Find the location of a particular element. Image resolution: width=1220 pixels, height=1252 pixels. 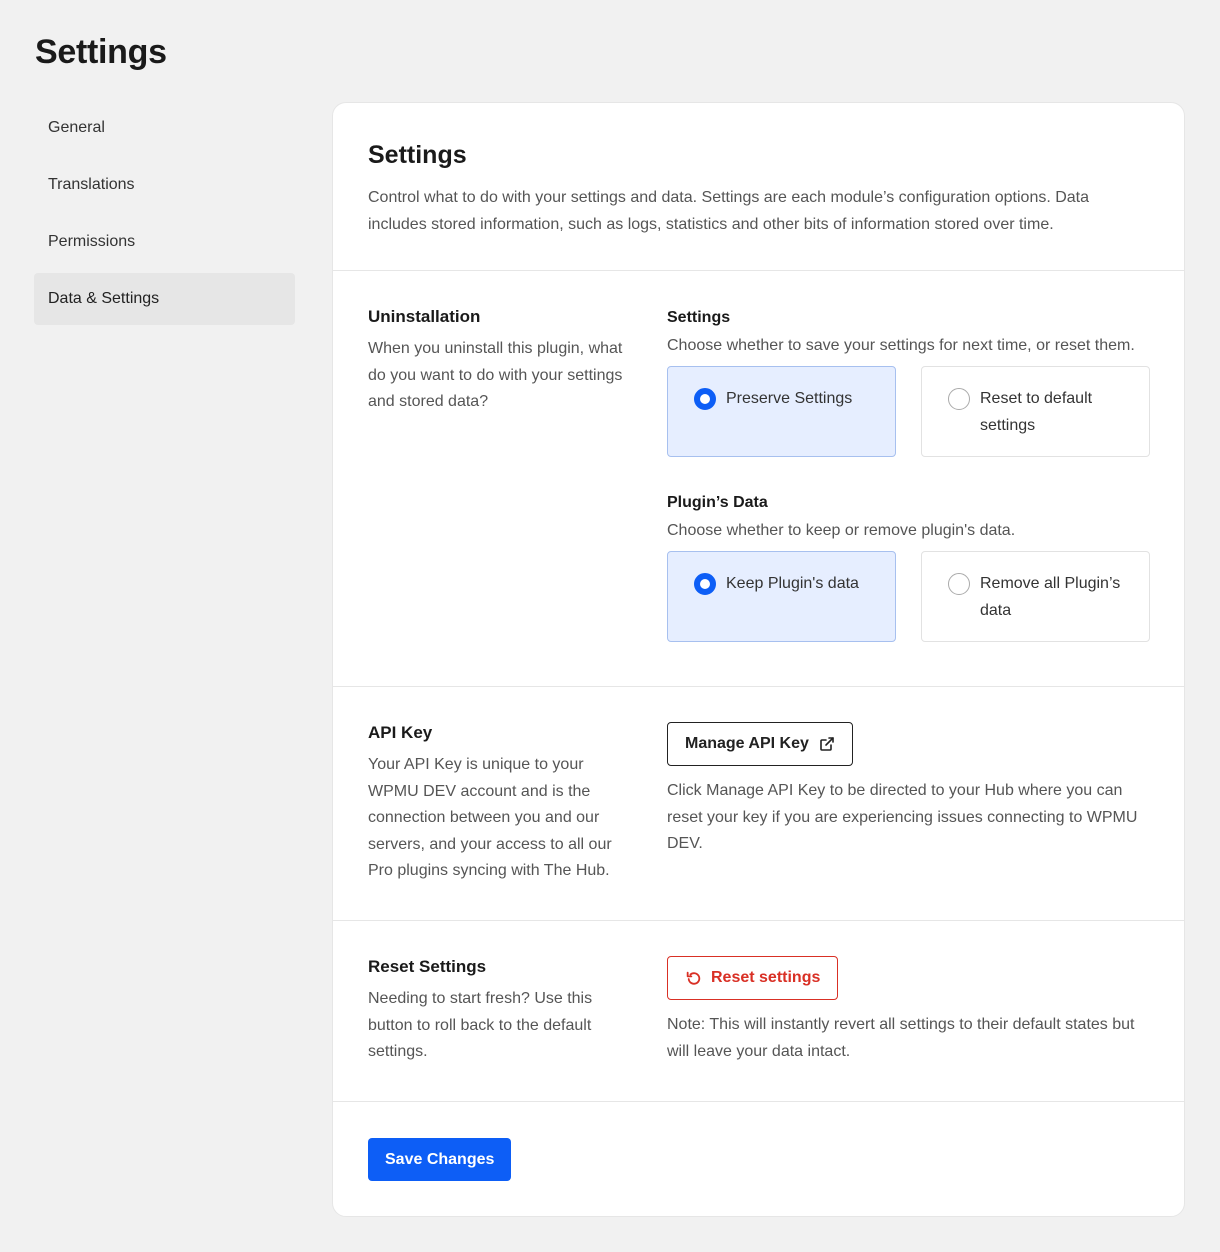

reset-settings-button: Reset settings is located at coordinates (753, 978).